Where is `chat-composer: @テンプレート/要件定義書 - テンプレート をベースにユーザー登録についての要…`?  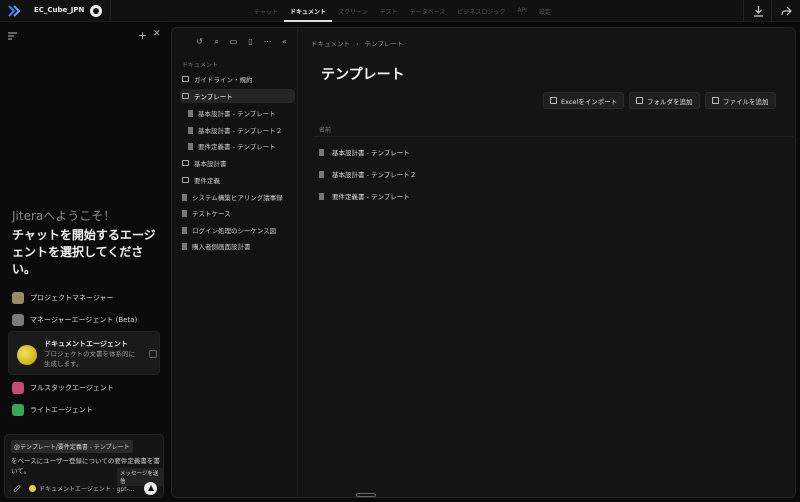 chat-composer: @テンプレート/要件定義書 - テンプレート をベースにユーザー登録についての要… is located at coordinates (84, 466).